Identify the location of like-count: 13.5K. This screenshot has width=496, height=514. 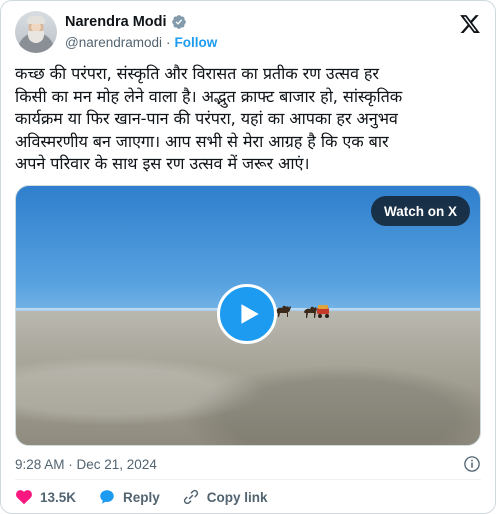
(58, 497).